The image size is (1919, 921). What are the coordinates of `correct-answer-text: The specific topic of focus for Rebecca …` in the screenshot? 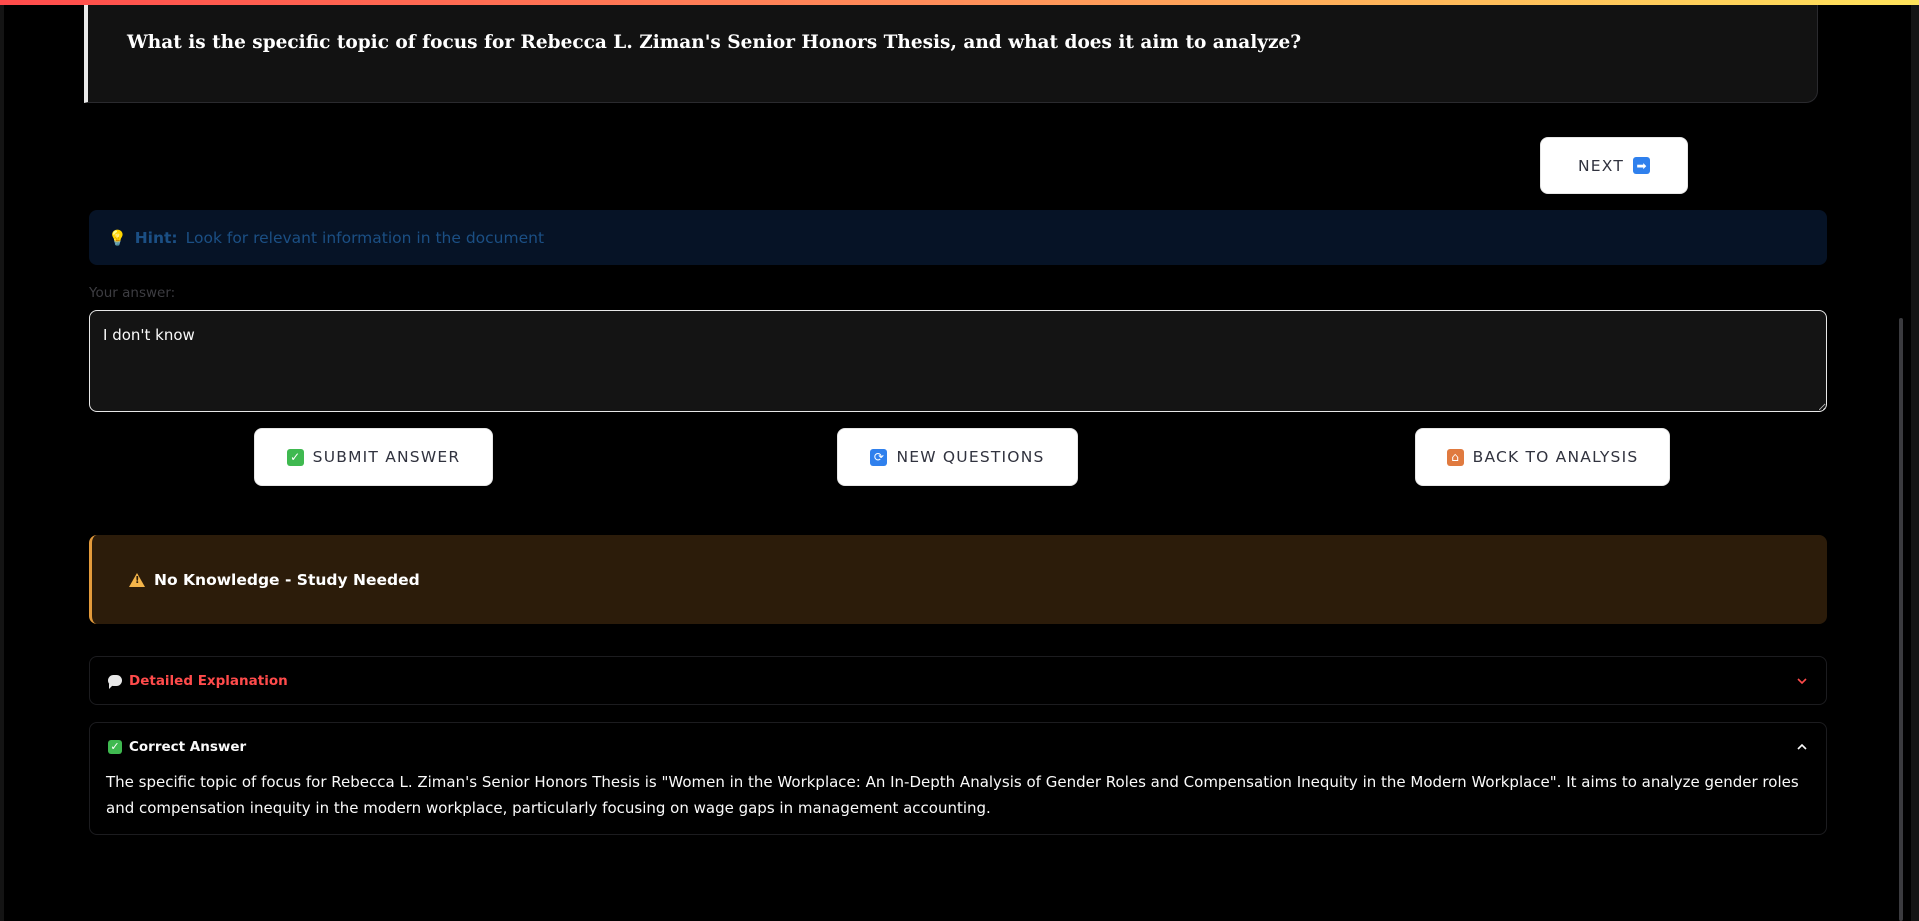 It's located at (952, 795).